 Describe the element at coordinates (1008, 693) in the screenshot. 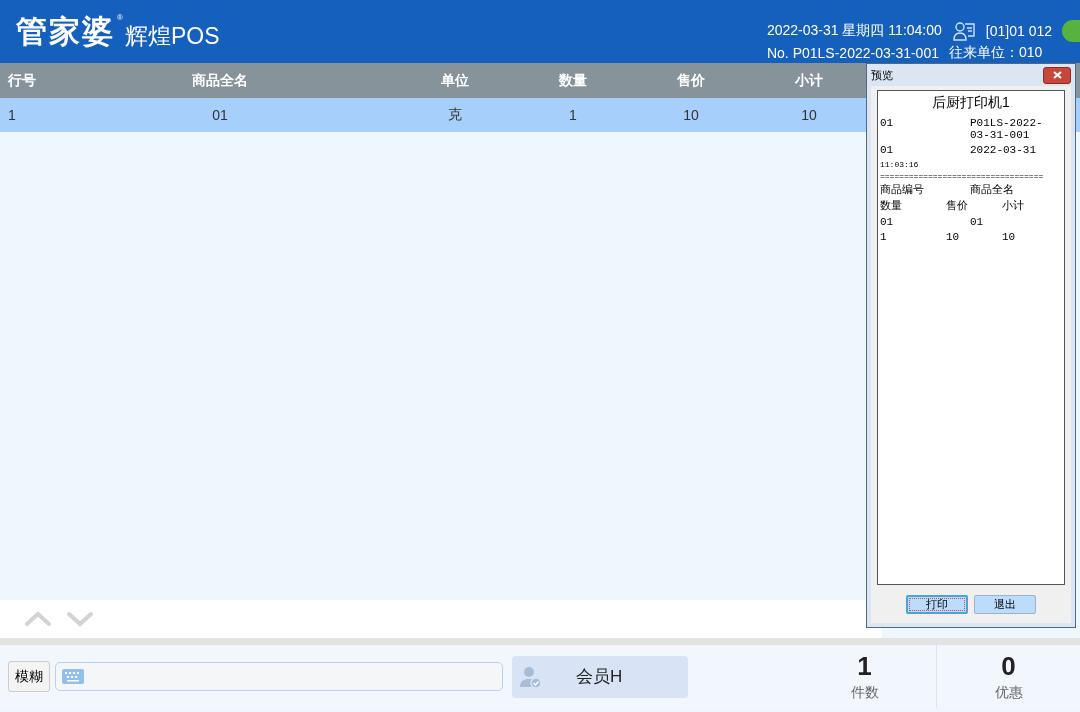

I see `stat-label: 优惠` at that location.